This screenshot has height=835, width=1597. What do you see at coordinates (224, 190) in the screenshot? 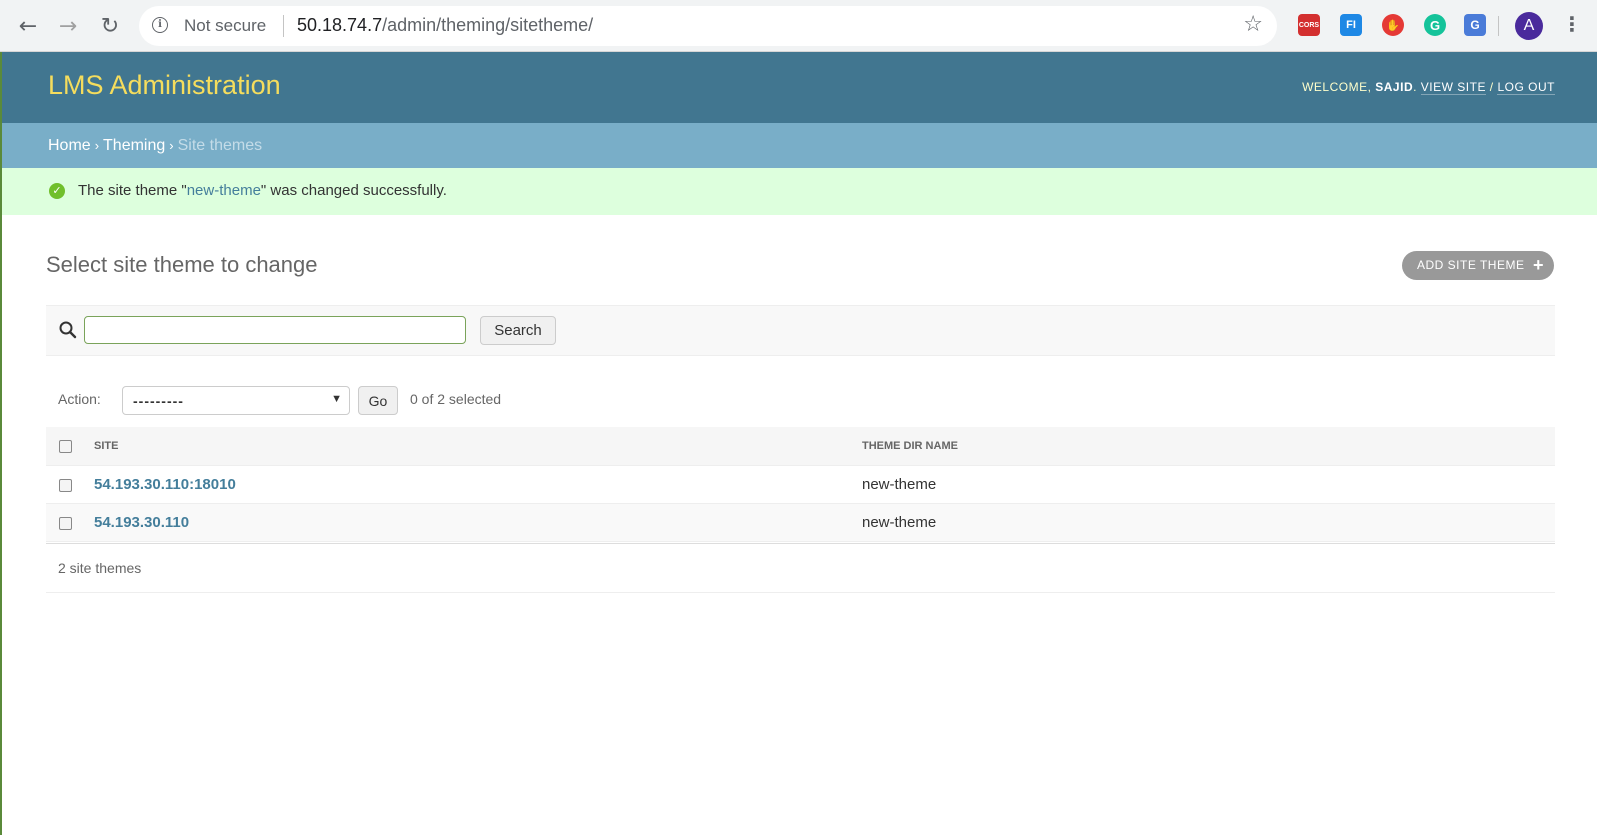
I see `message-theme-link: new-theme` at bounding box center [224, 190].